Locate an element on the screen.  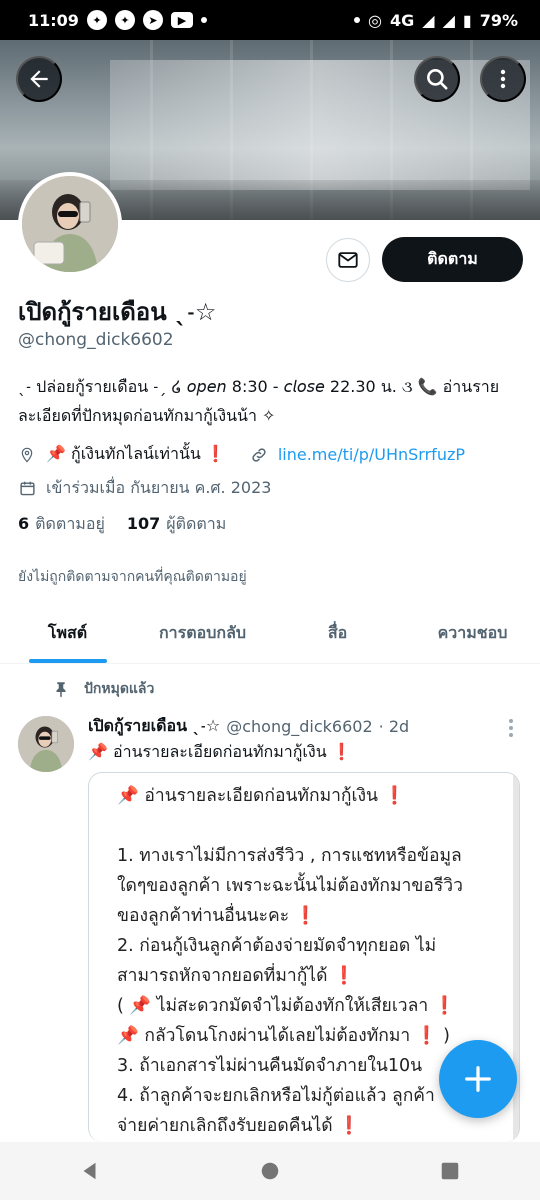
square-recents-icon is located at coordinates (450, 1171).